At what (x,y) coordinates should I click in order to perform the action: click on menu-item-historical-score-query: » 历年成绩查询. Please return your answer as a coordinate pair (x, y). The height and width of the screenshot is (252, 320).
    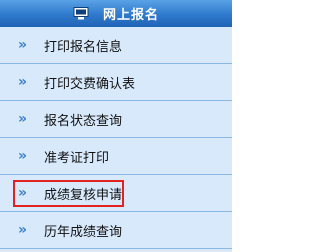
    Looking at the image, I should click on (116, 230).